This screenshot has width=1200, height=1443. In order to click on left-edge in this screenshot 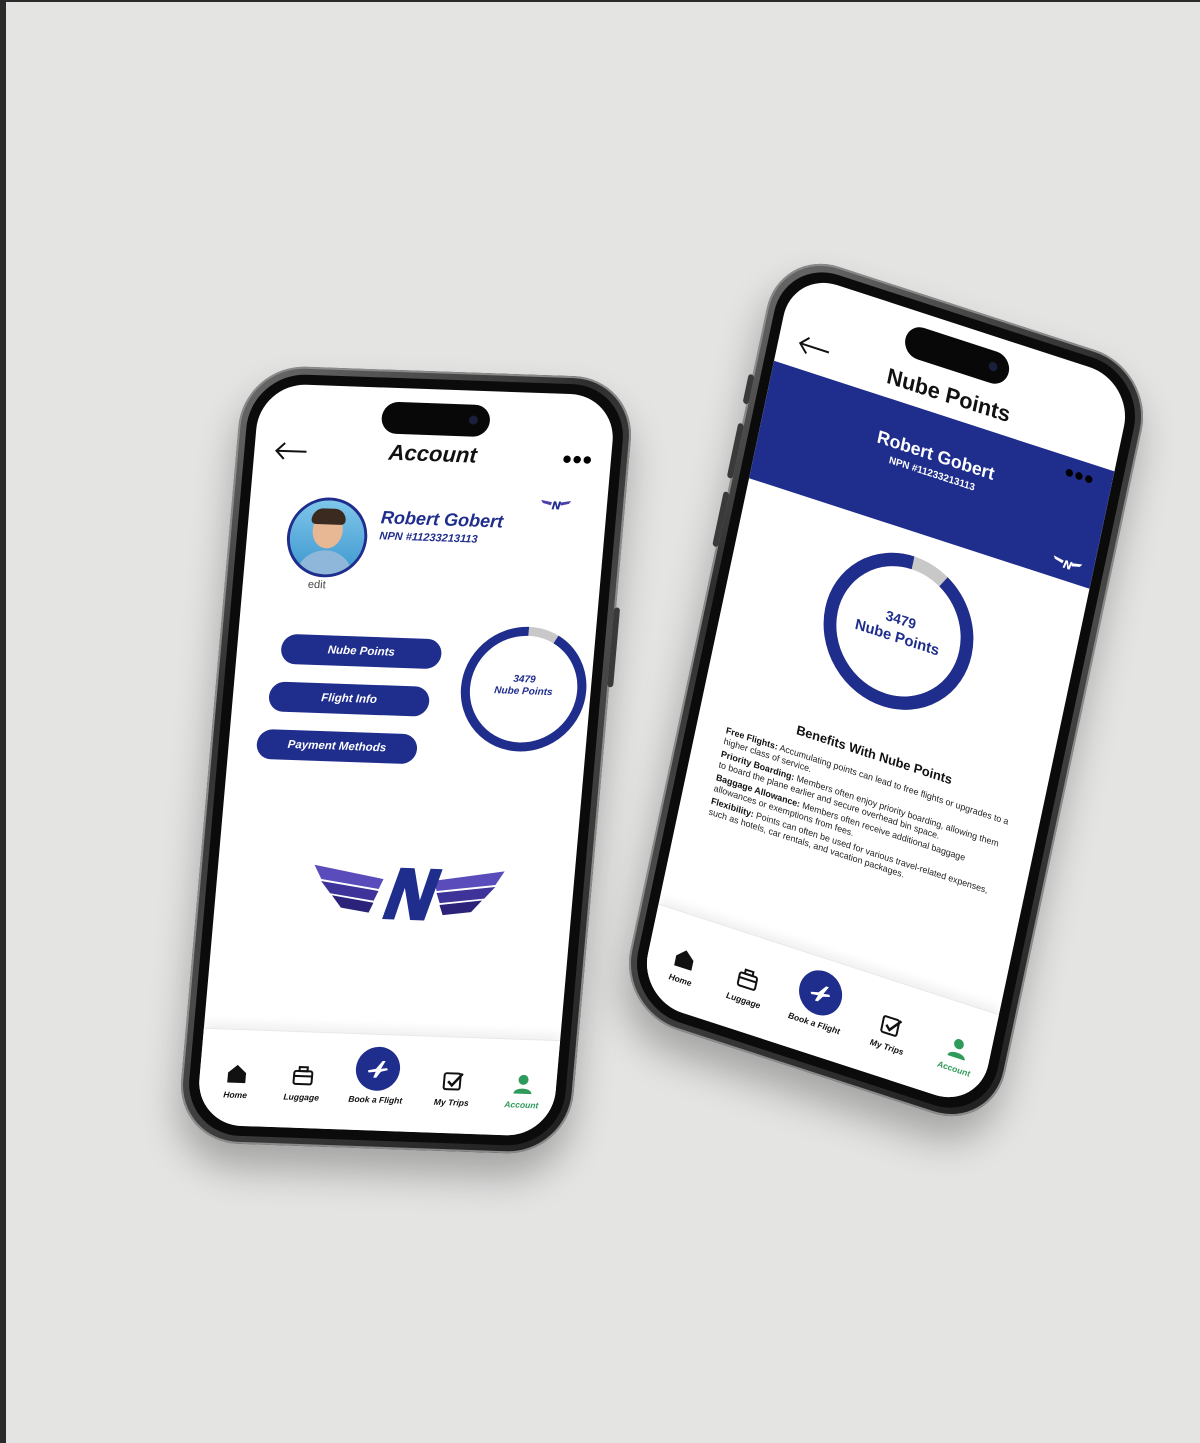, I will do `click(3, 721)`.